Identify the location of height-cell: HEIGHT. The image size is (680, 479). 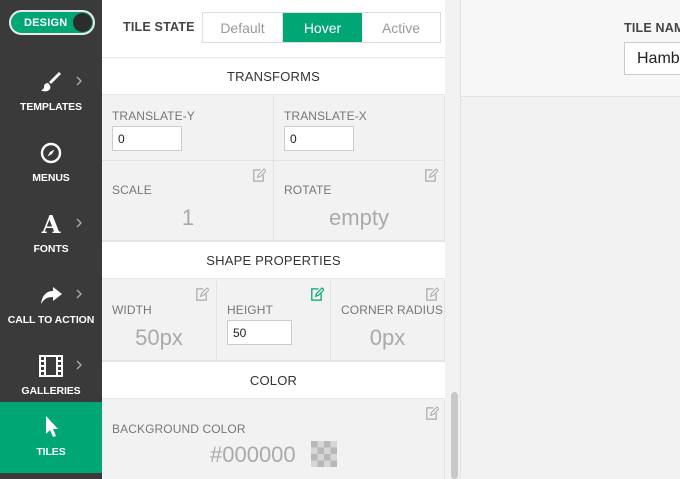
(274, 321).